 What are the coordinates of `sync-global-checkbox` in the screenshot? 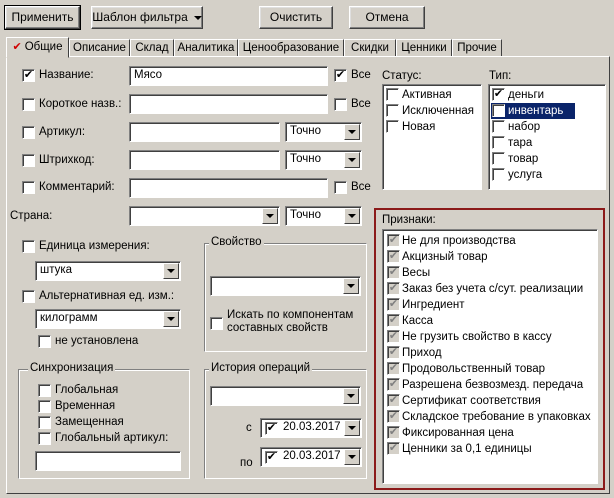 It's located at (44, 390).